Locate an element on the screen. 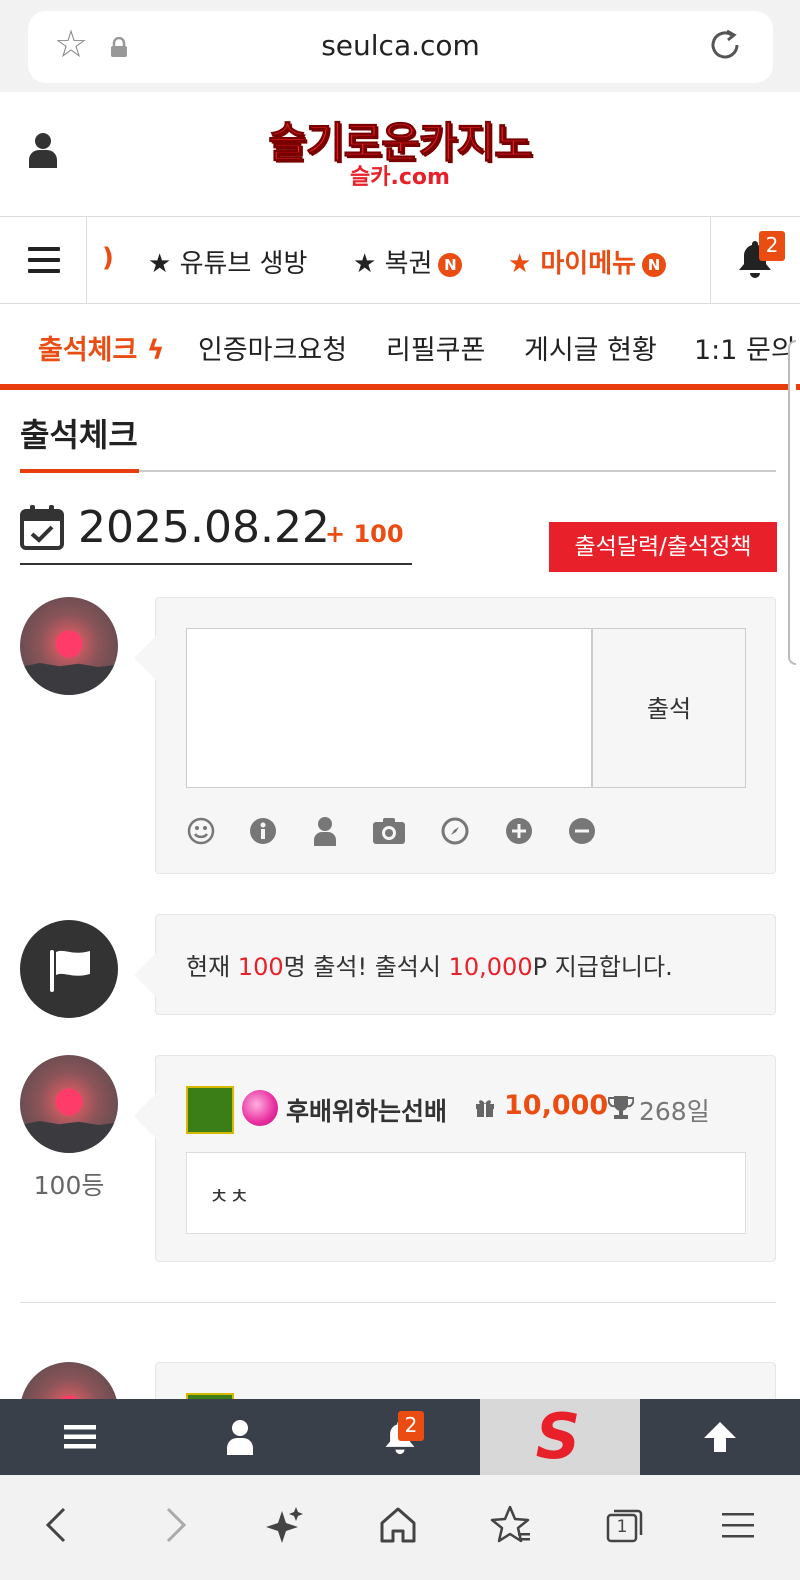  entry-divider is located at coordinates (398, 1302).